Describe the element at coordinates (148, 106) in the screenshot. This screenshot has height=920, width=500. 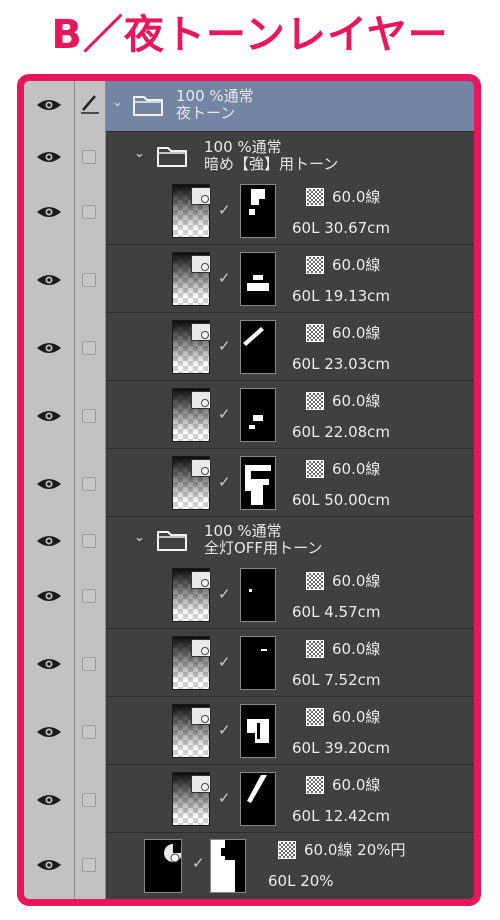
I see `folder-icon` at that location.